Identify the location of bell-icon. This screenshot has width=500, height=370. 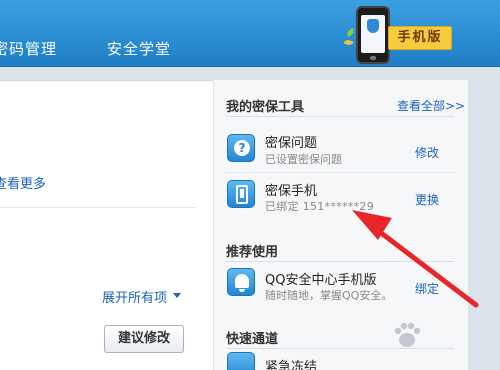
(241, 282).